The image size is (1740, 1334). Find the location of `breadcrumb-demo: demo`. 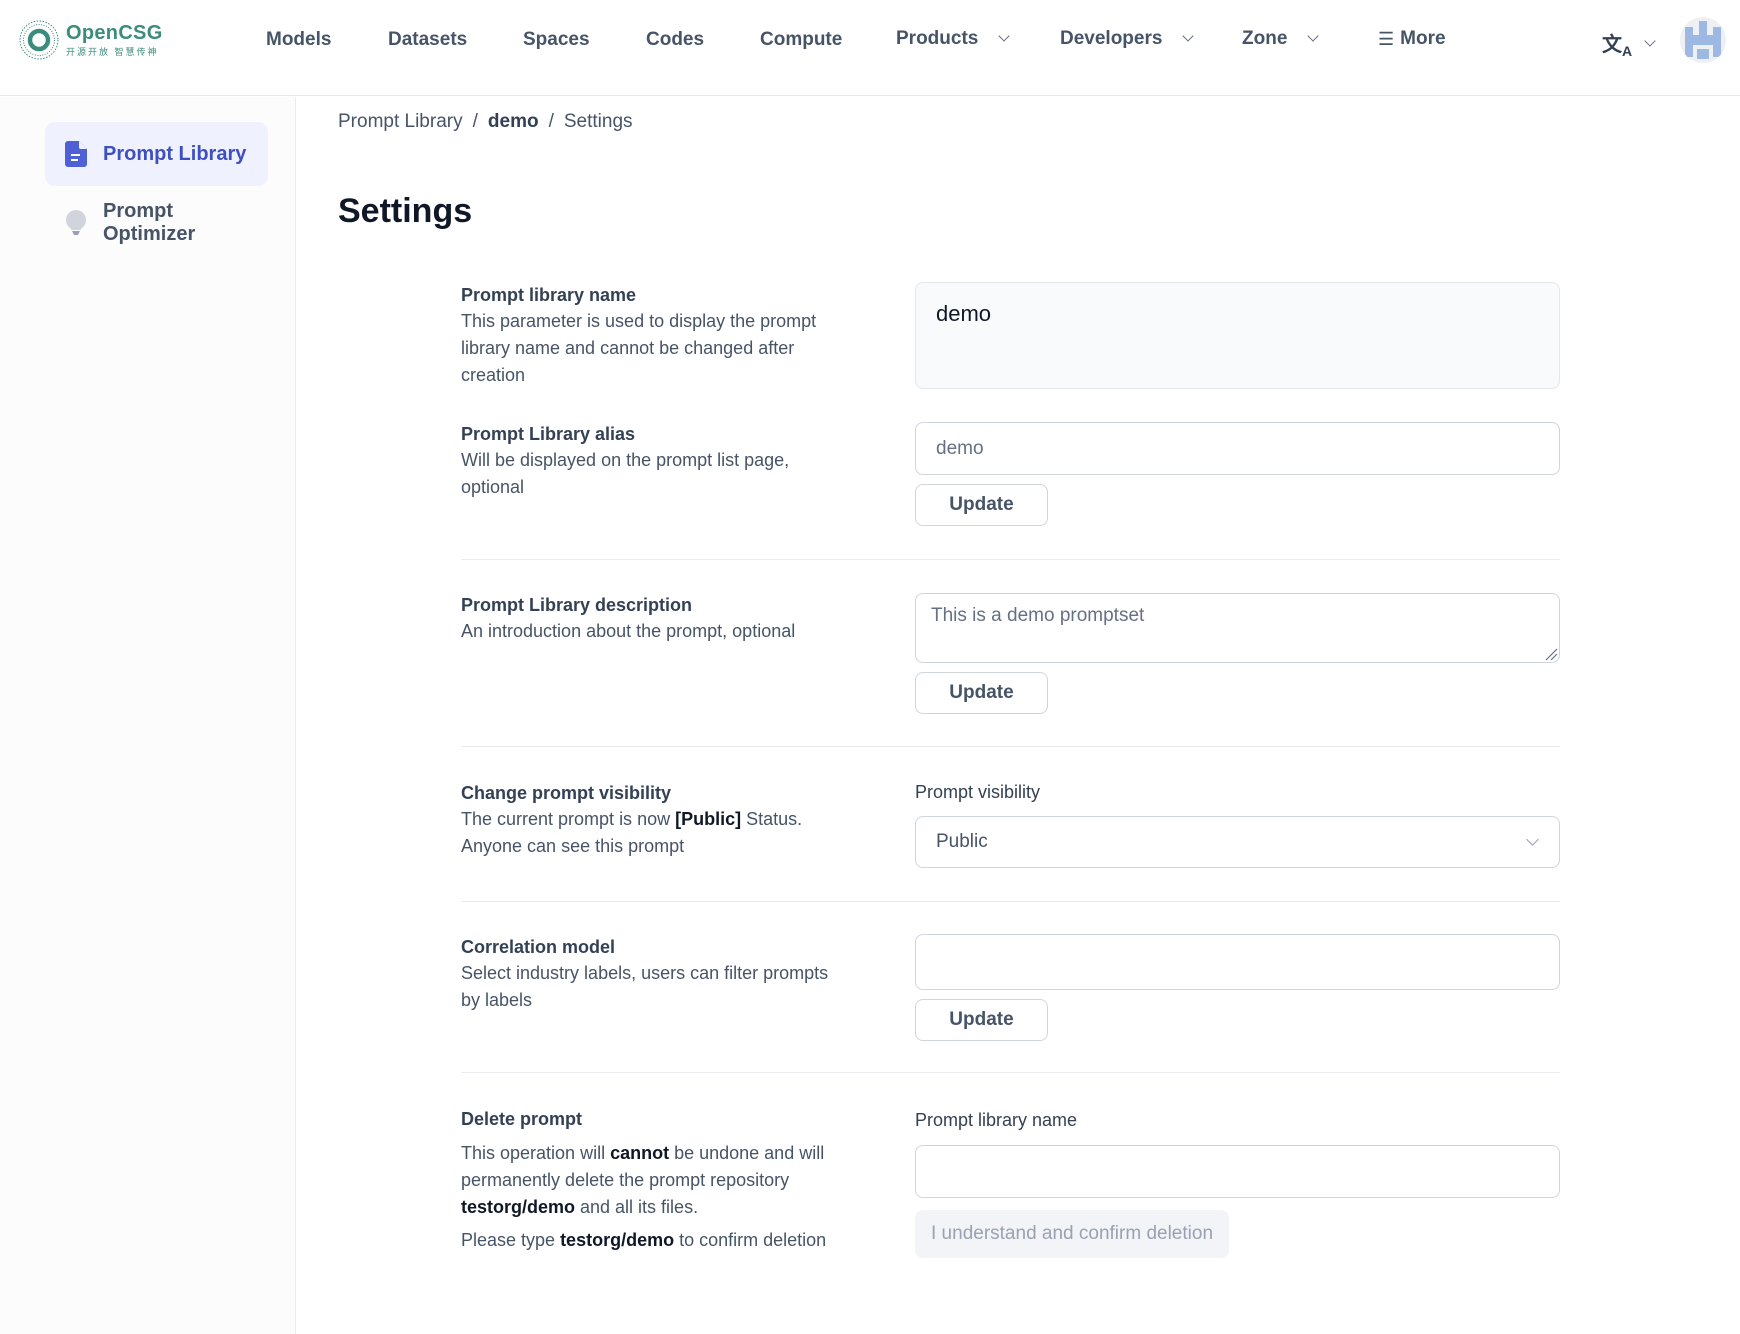

breadcrumb-demo: demo is located at coordinates (513, 121).